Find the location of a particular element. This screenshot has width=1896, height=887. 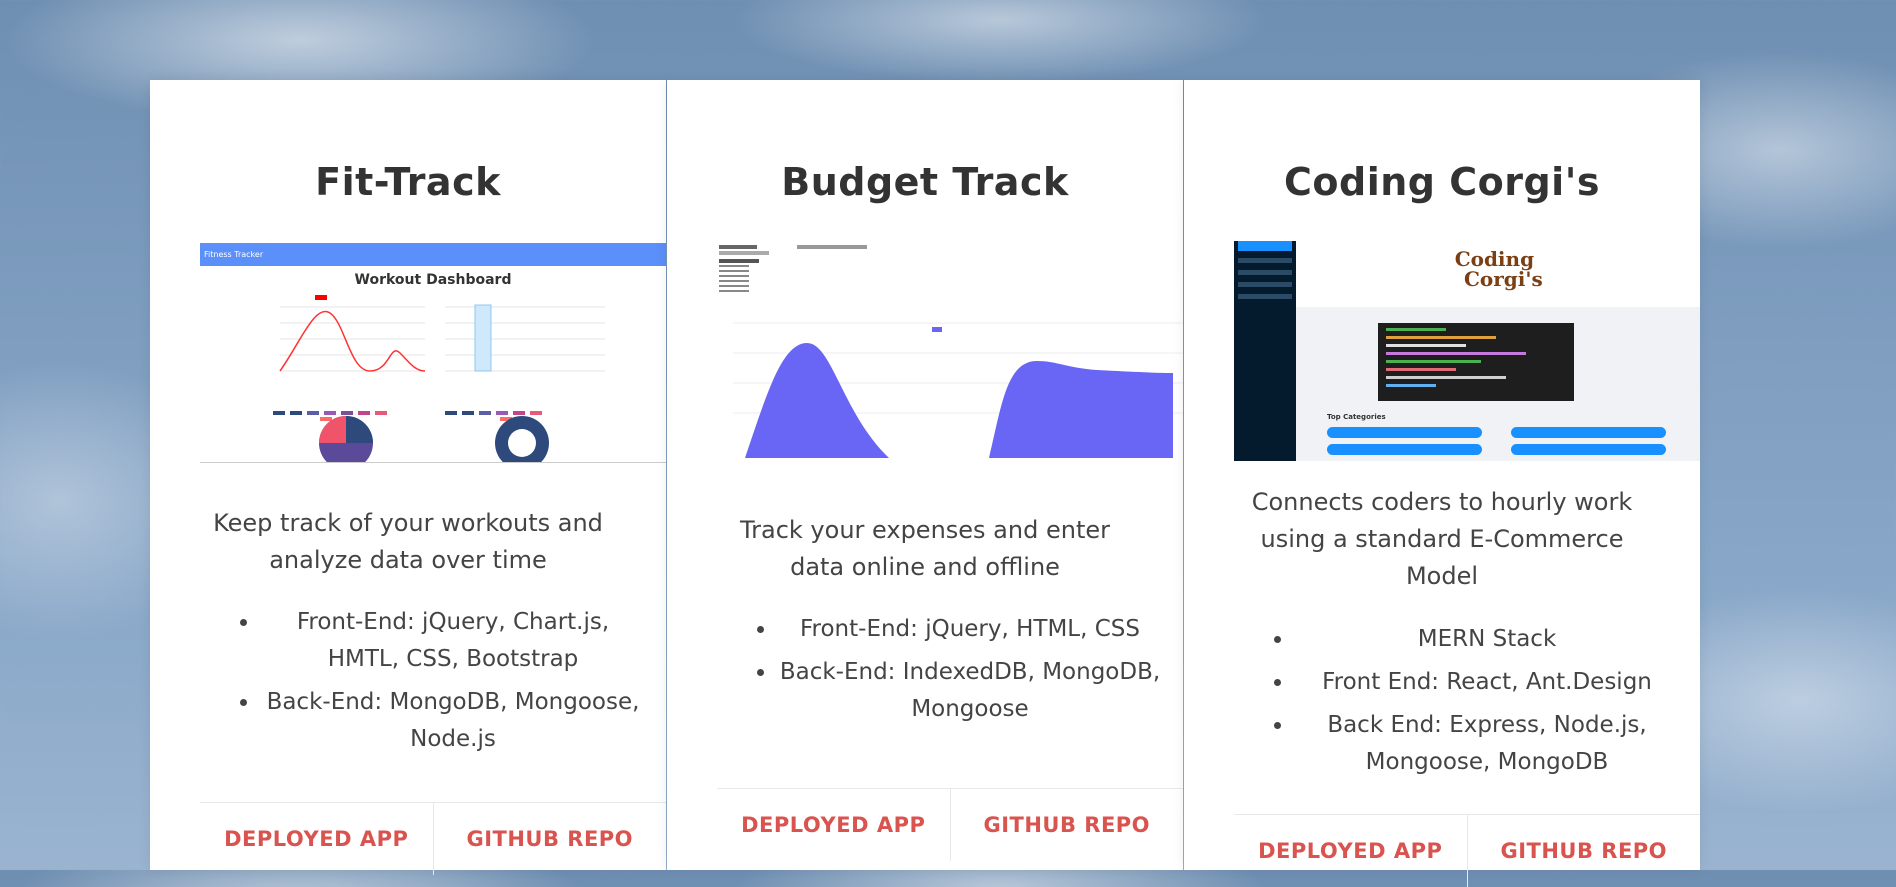

project-screenshot is located at coordinates (950, 353).